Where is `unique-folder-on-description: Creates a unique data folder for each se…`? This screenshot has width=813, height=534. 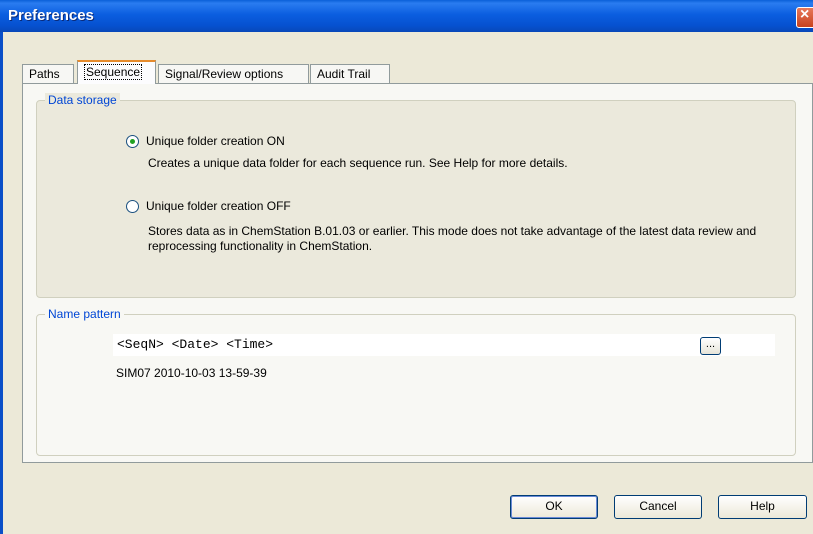 unique-folder-on-description: Creates a unique data folder for each se… is located at coordinates (358, 163).